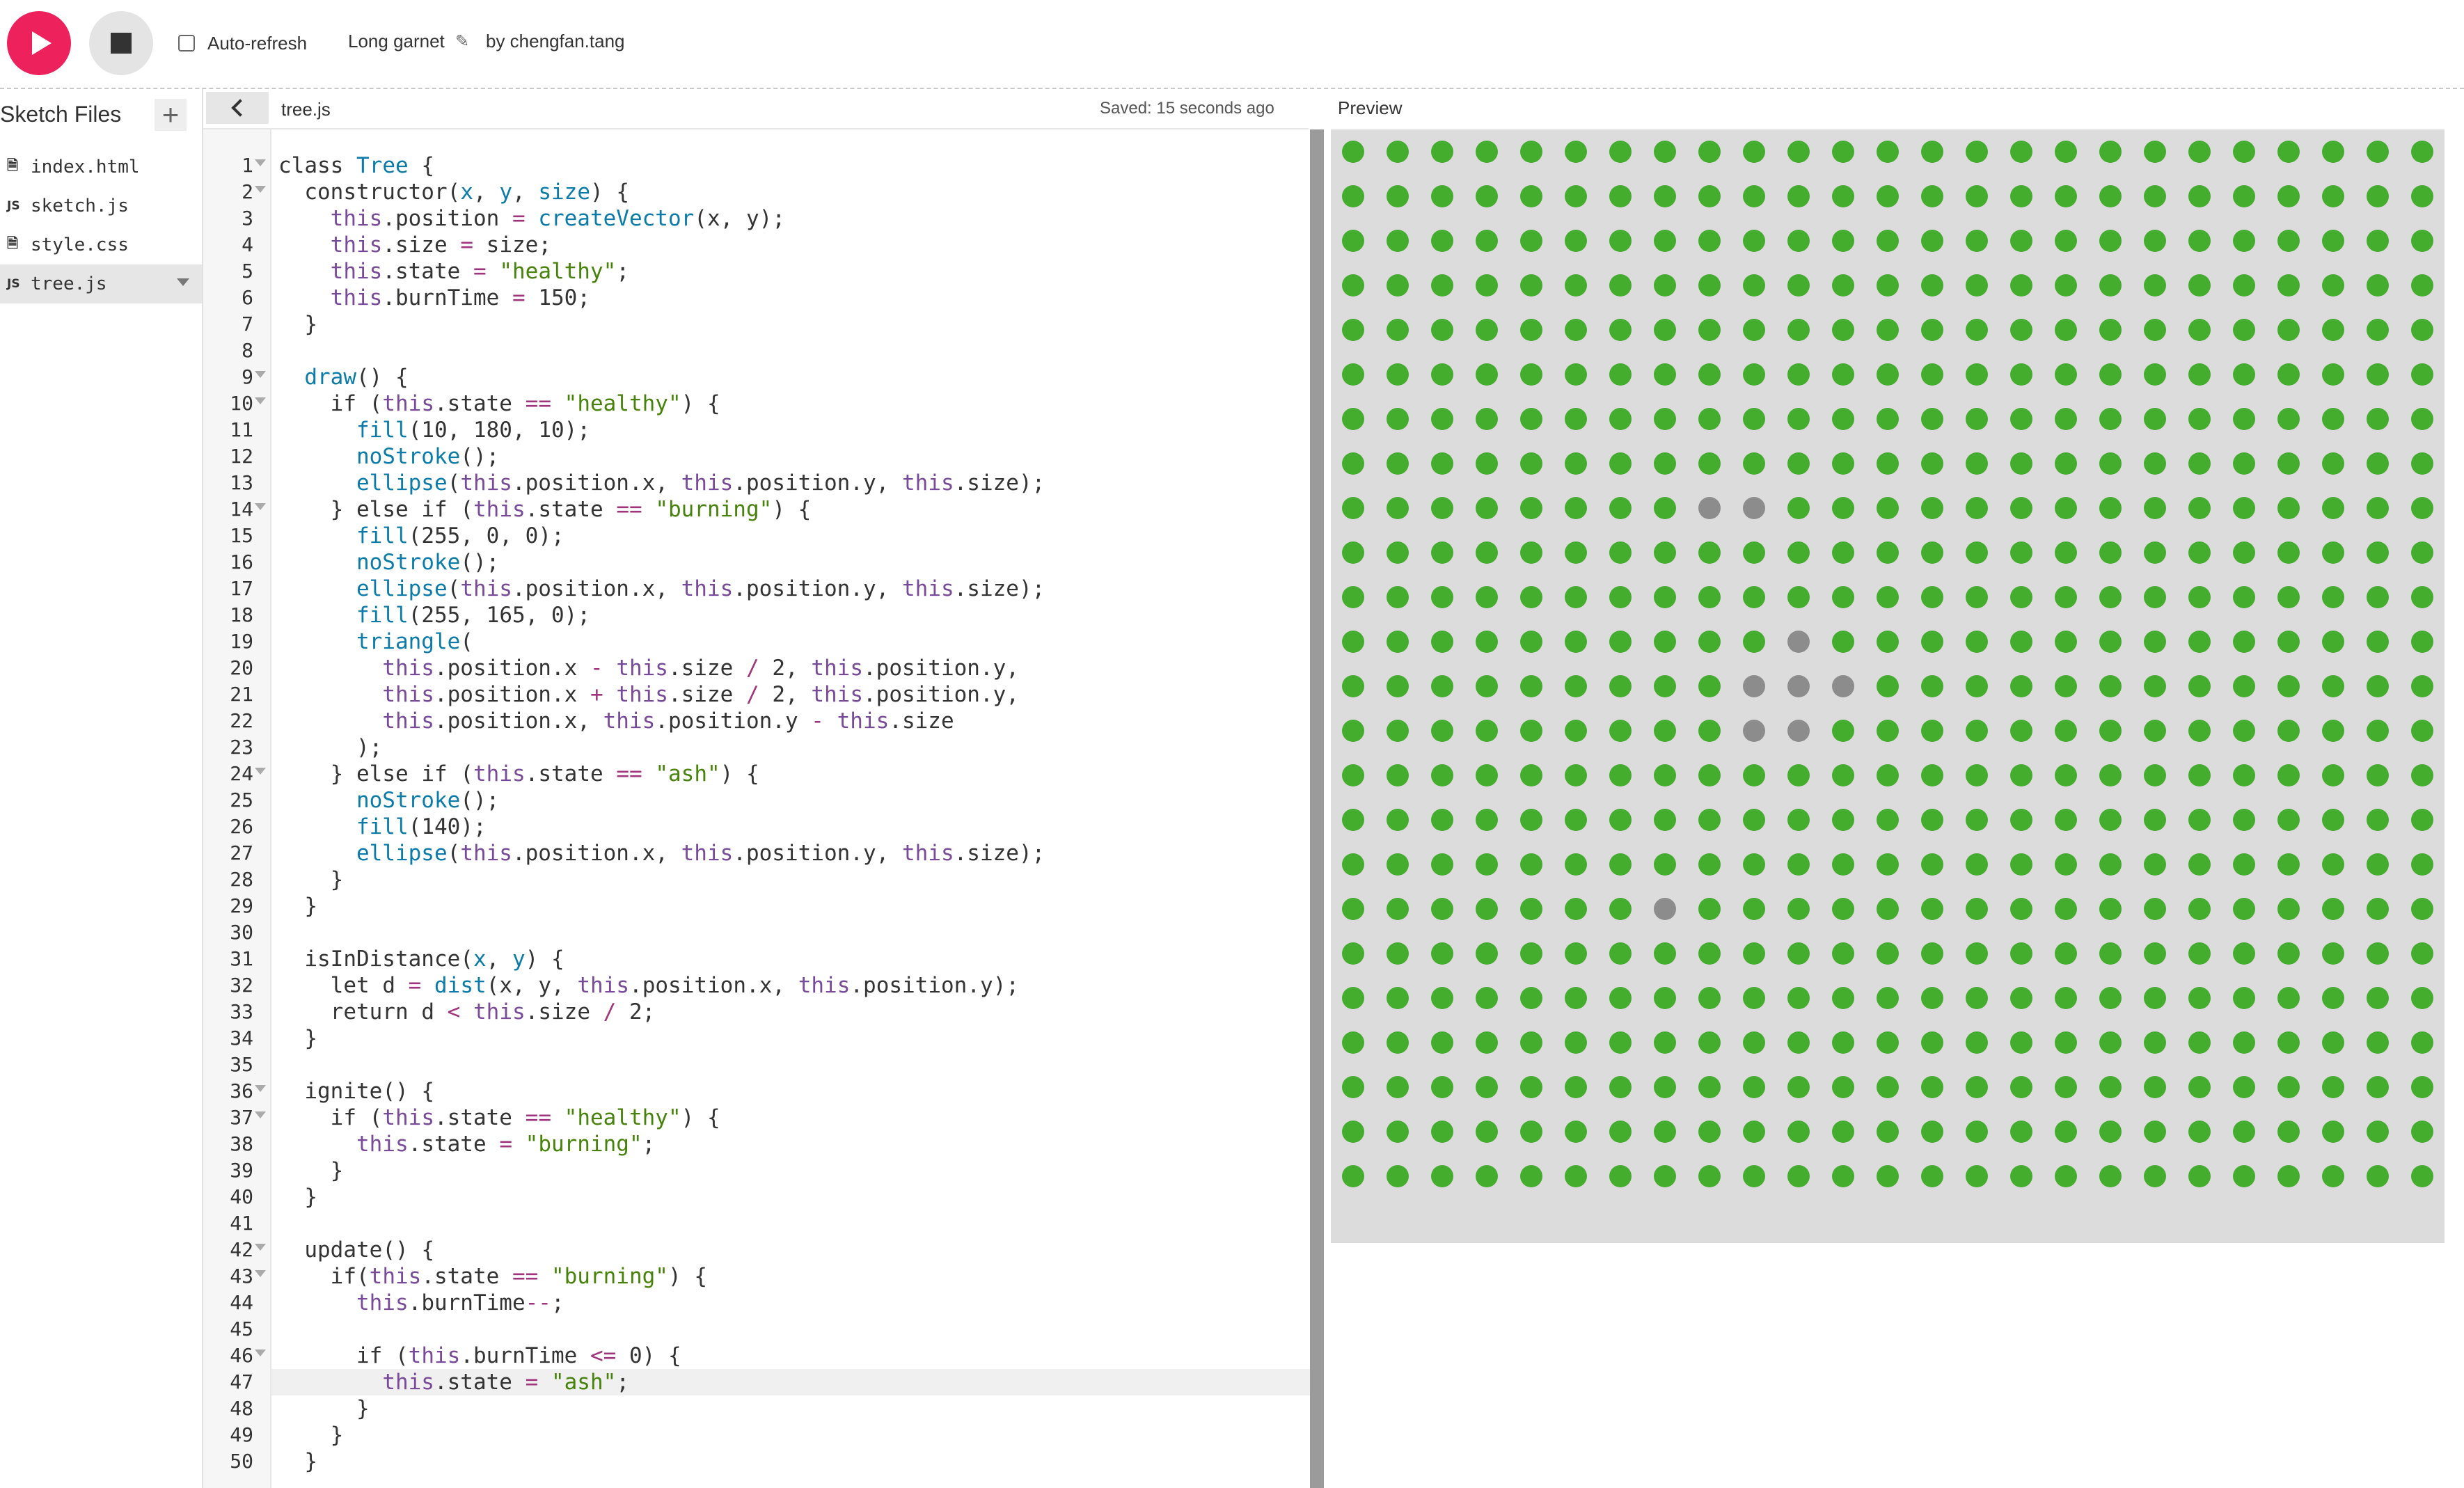  I want to click on code-line: } else if (this.state == "ash") {, so click(518, 774).